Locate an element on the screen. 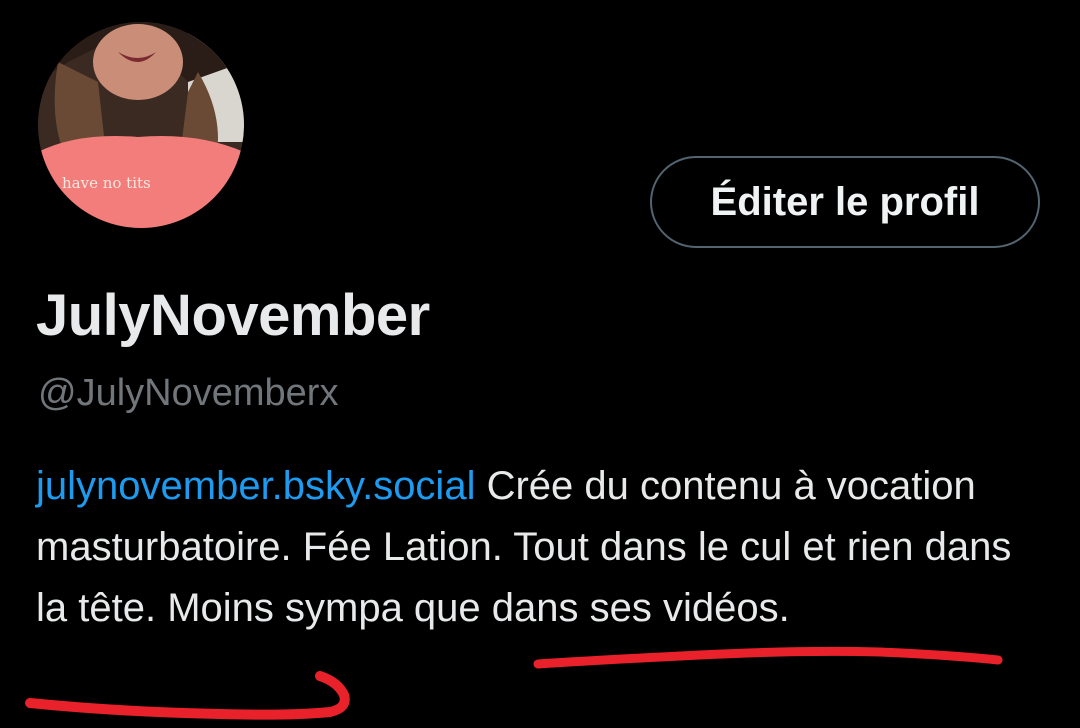  red-underline-moins-sympa is located at coordinates (768, 657).